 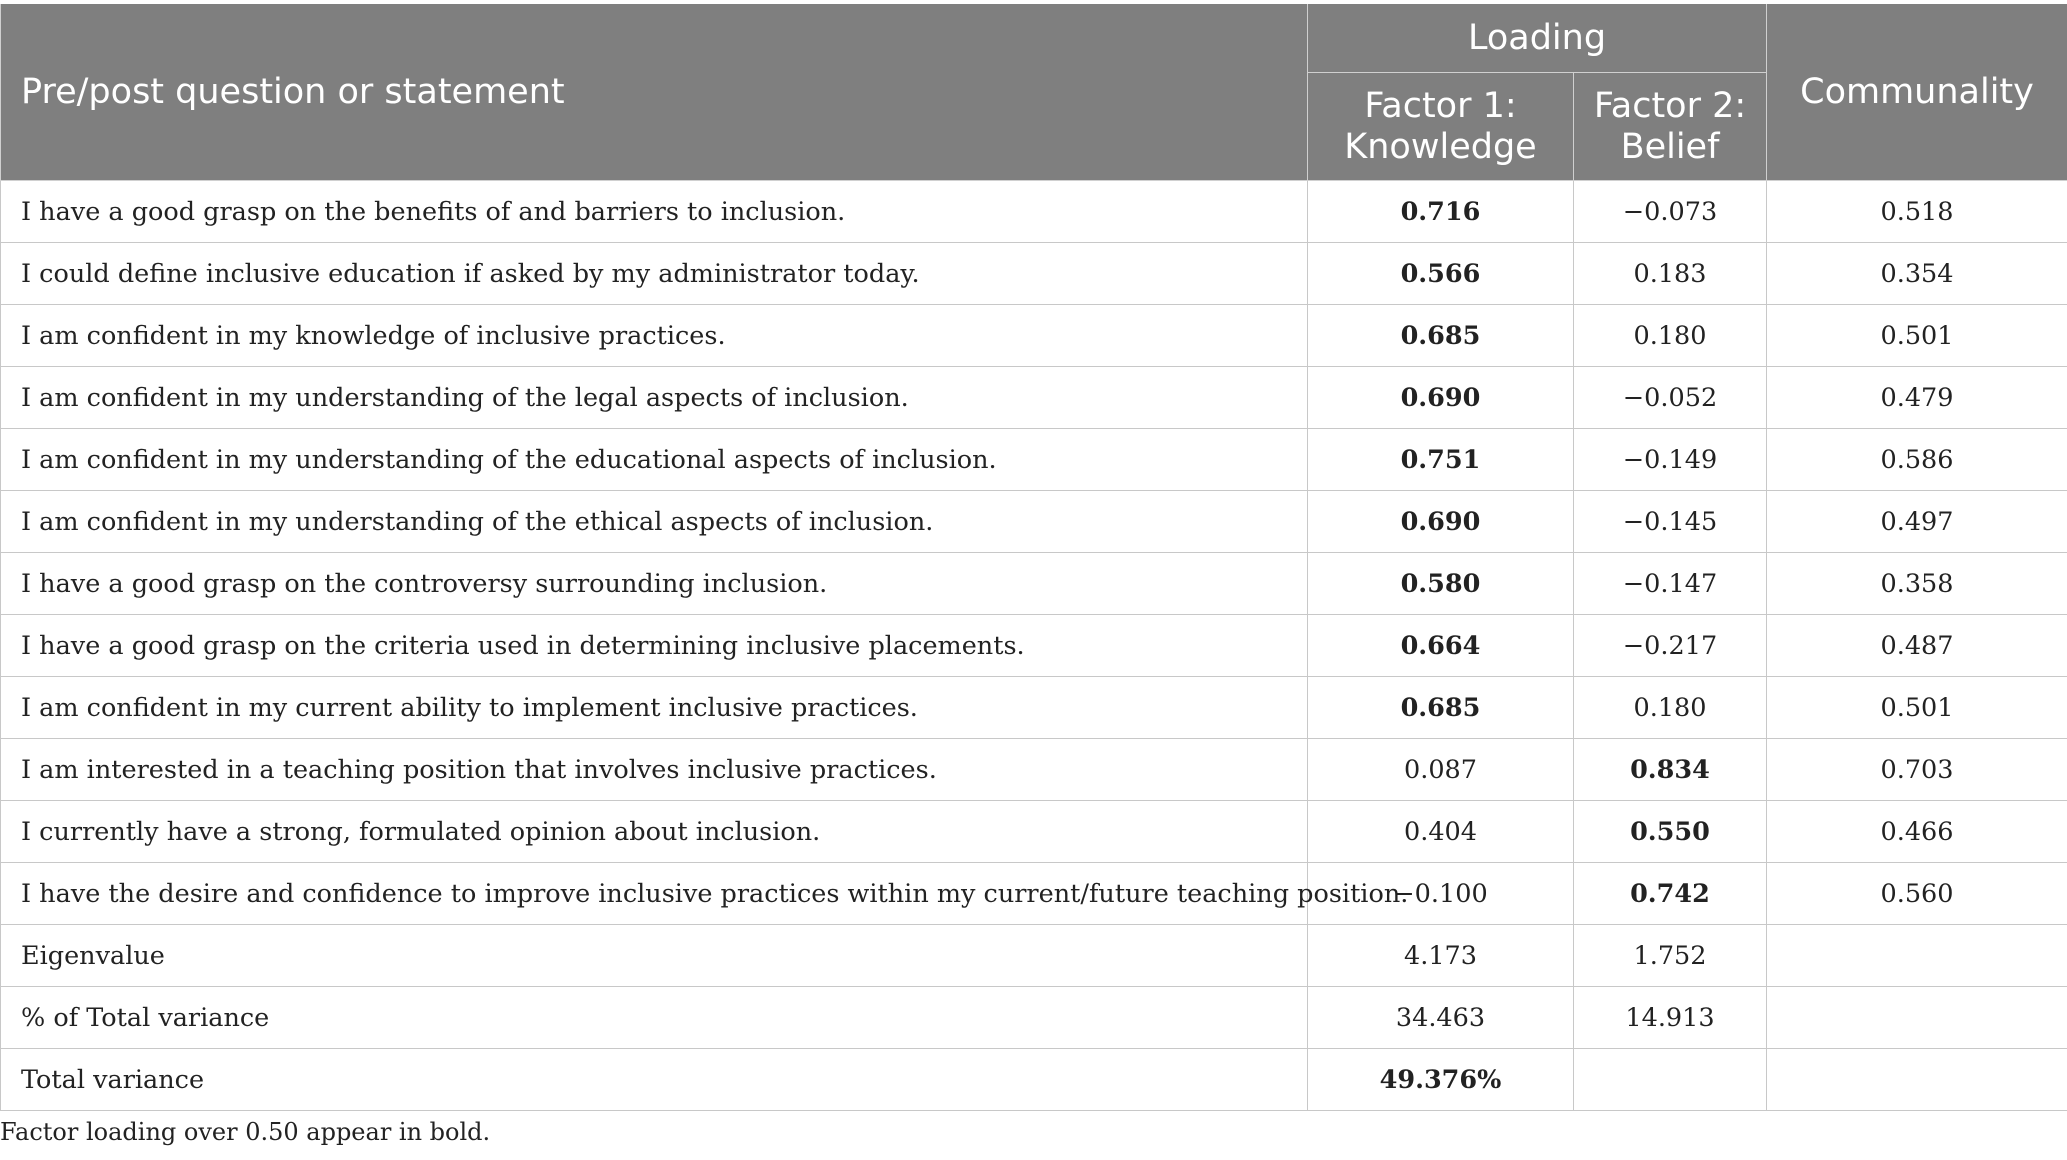 What do you see at coordinates (1670, 831) in the screenshot?
I see `cell-factor2: 0.550` at bounding box center [1670, 831].